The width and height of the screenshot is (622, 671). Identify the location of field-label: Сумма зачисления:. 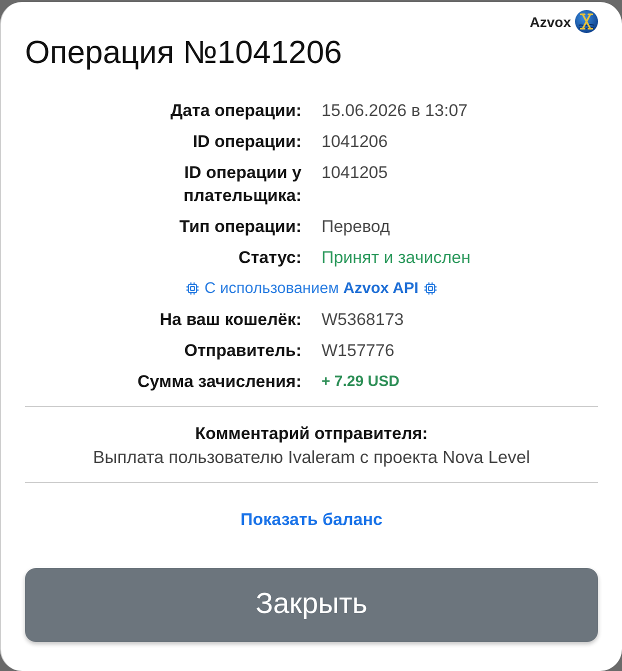
(220, 382).